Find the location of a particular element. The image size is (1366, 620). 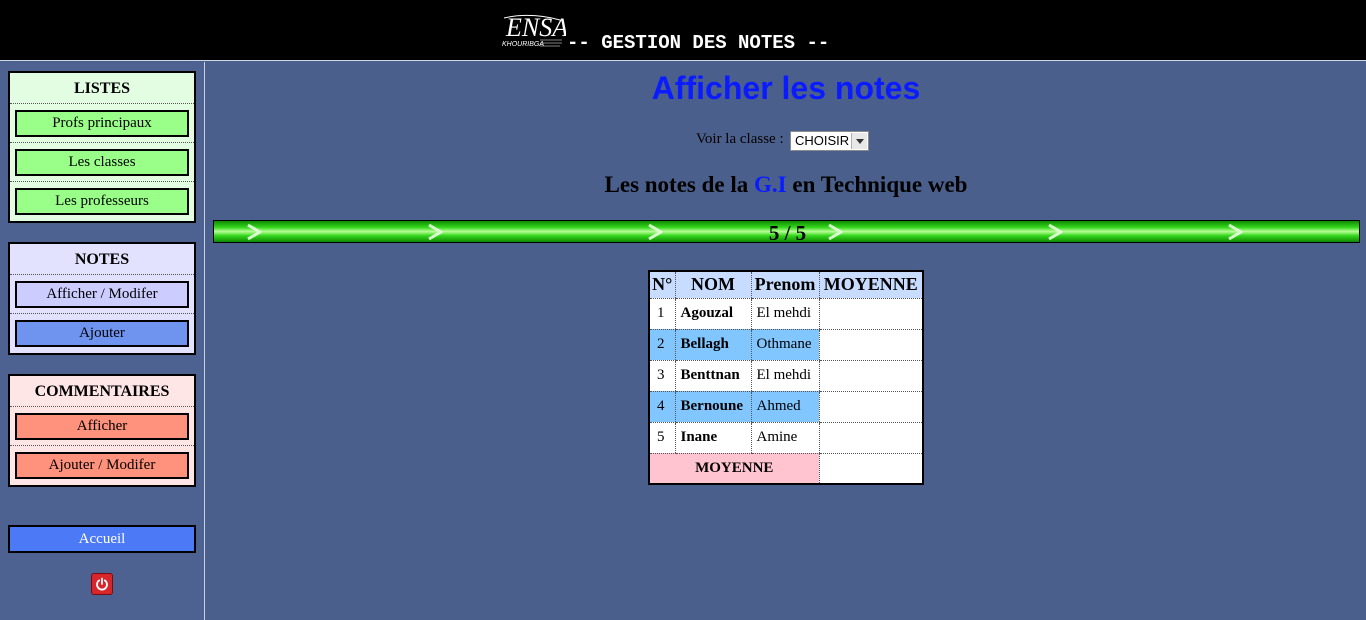

les-professeurs-button: Les professeurs is located at coordinates (102, 201).